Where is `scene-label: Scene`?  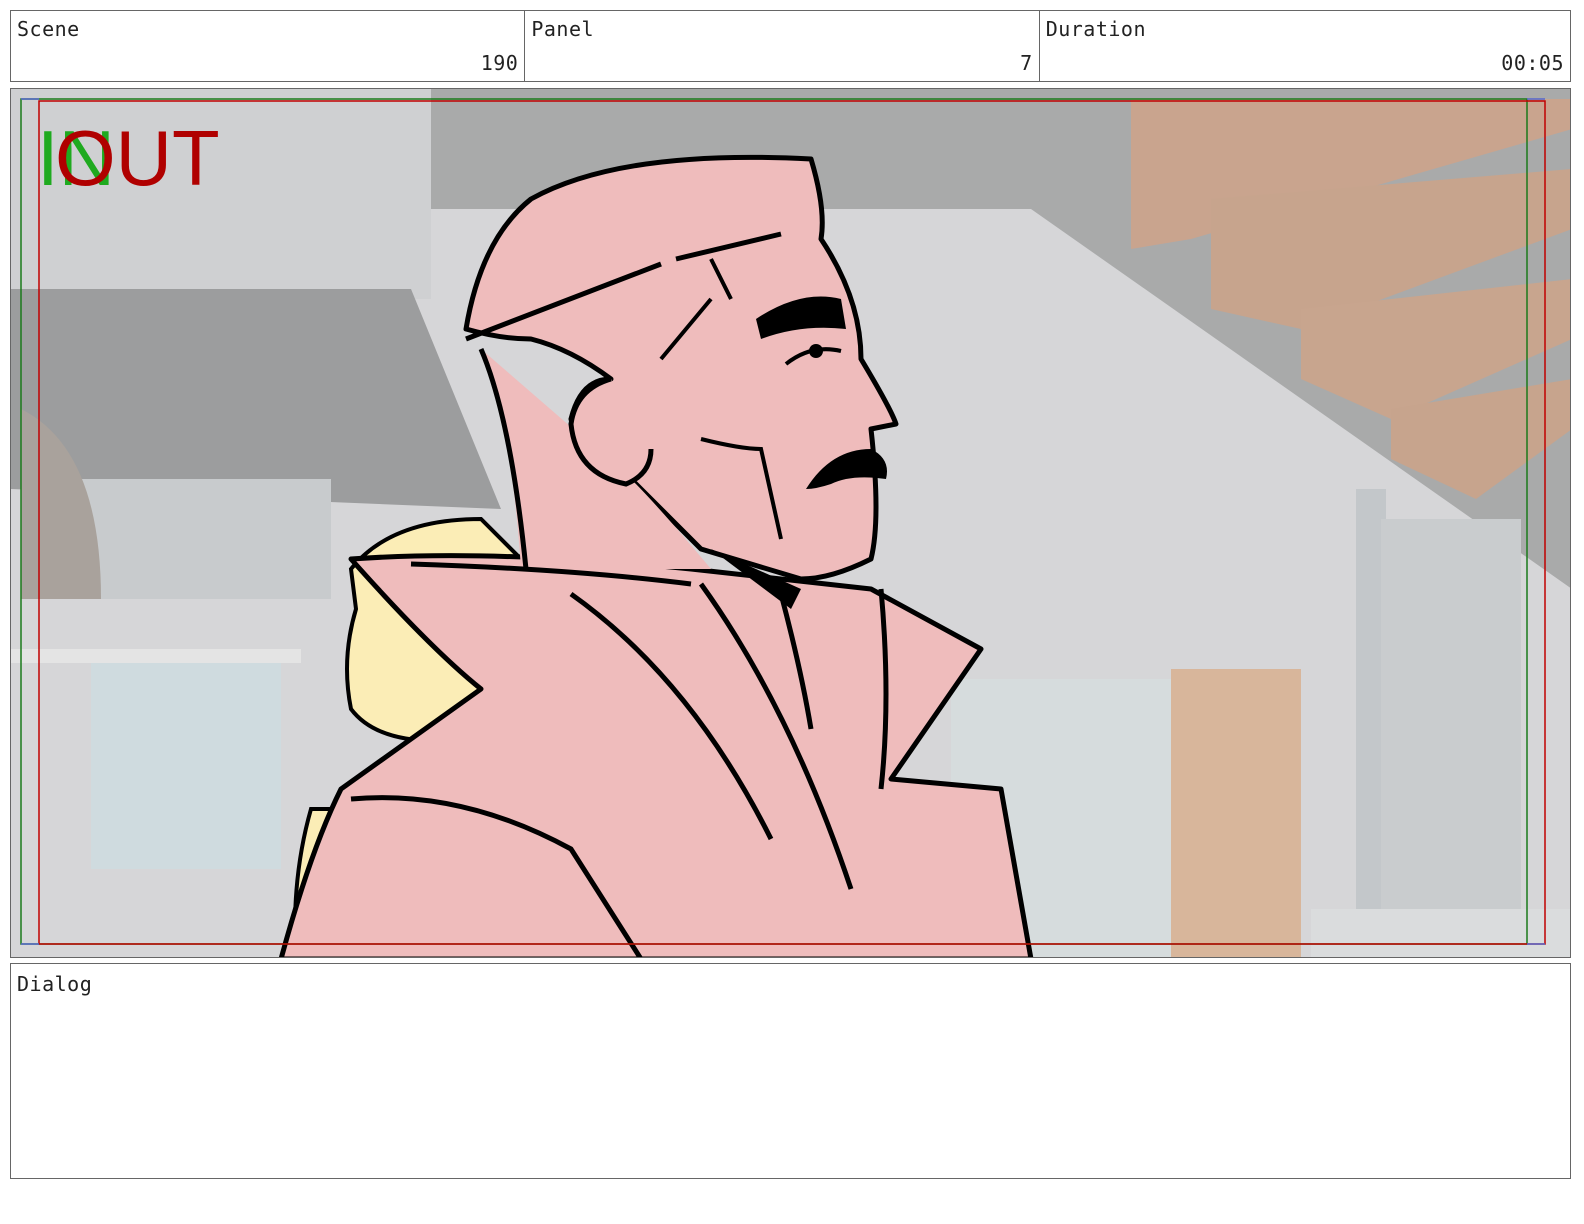
scene-label: Scene is located at coordinates (48, 29).